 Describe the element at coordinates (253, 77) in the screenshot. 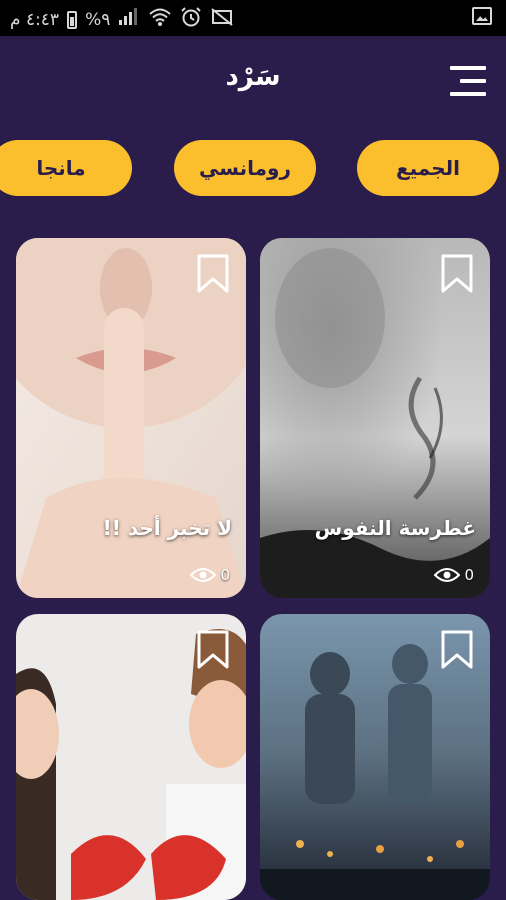

I see `app-title: سَرْد` at that location.